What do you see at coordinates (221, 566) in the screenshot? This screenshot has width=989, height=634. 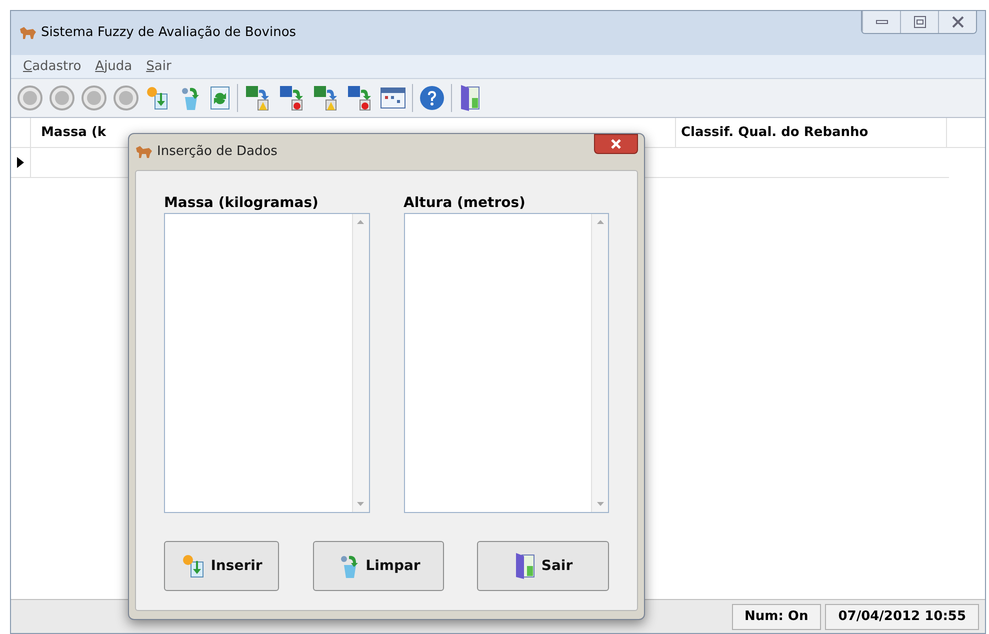 I see `insert-button: Inserir` at bounding box center [221, 566].